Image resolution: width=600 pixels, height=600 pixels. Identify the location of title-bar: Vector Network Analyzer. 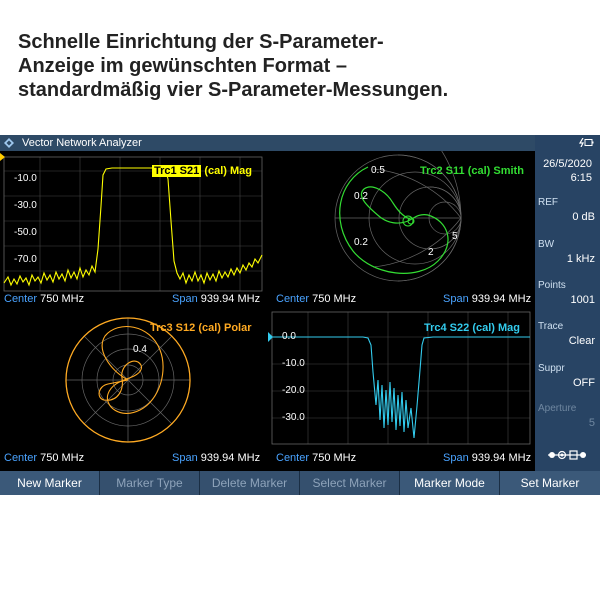
(267, 143).